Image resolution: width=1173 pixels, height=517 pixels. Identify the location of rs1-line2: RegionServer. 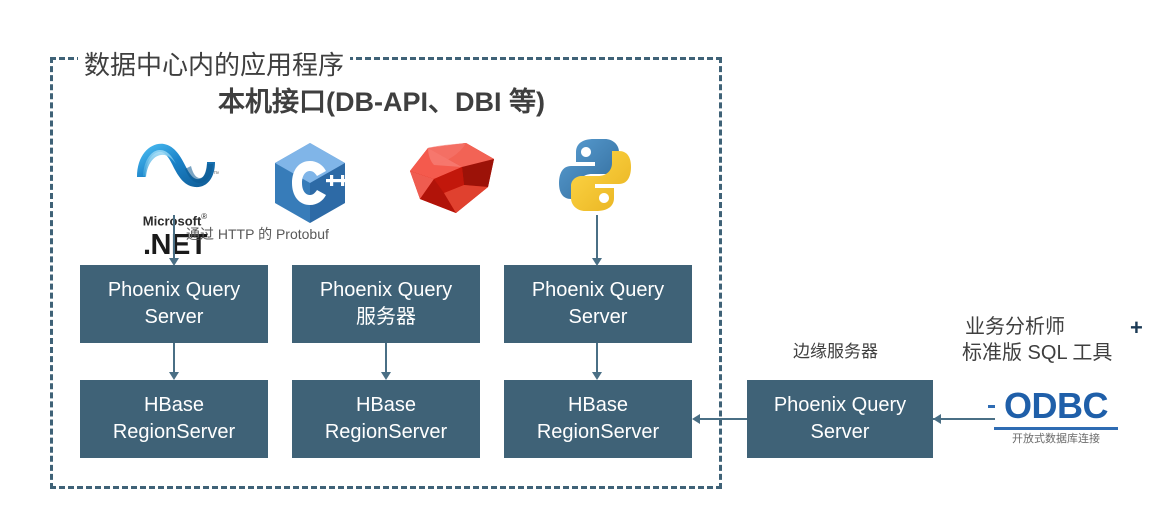
(174, 432).